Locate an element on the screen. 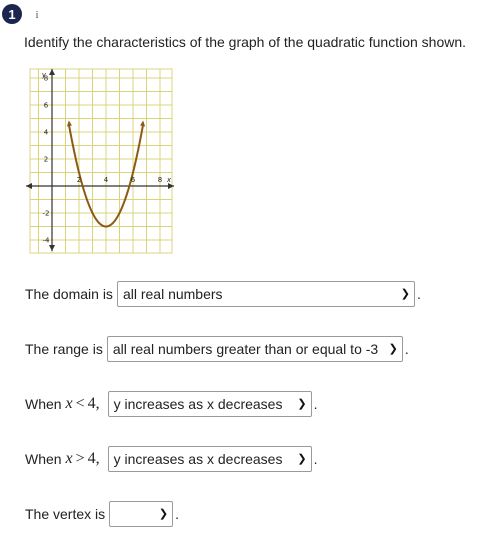  when-less-prefix: When is located at coordinates (43, 404).